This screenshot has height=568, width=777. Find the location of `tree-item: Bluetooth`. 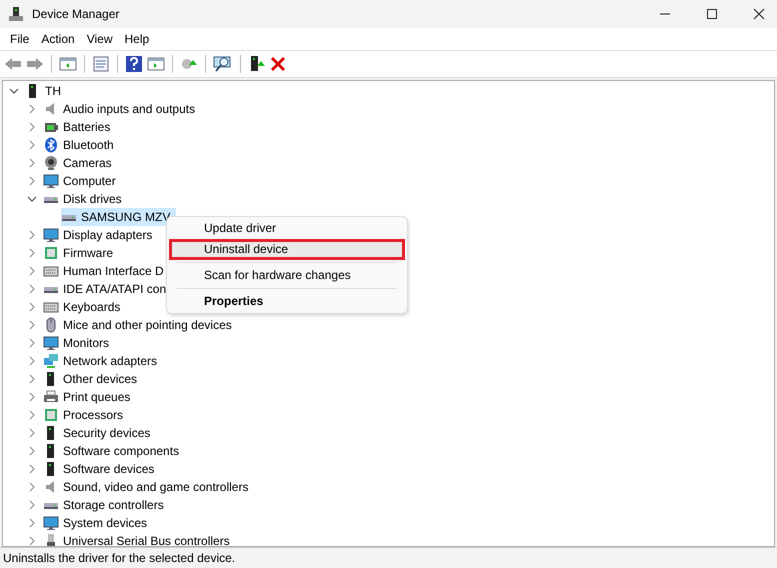

tree-item: Bluetooth is located at coordinates (81, 145).